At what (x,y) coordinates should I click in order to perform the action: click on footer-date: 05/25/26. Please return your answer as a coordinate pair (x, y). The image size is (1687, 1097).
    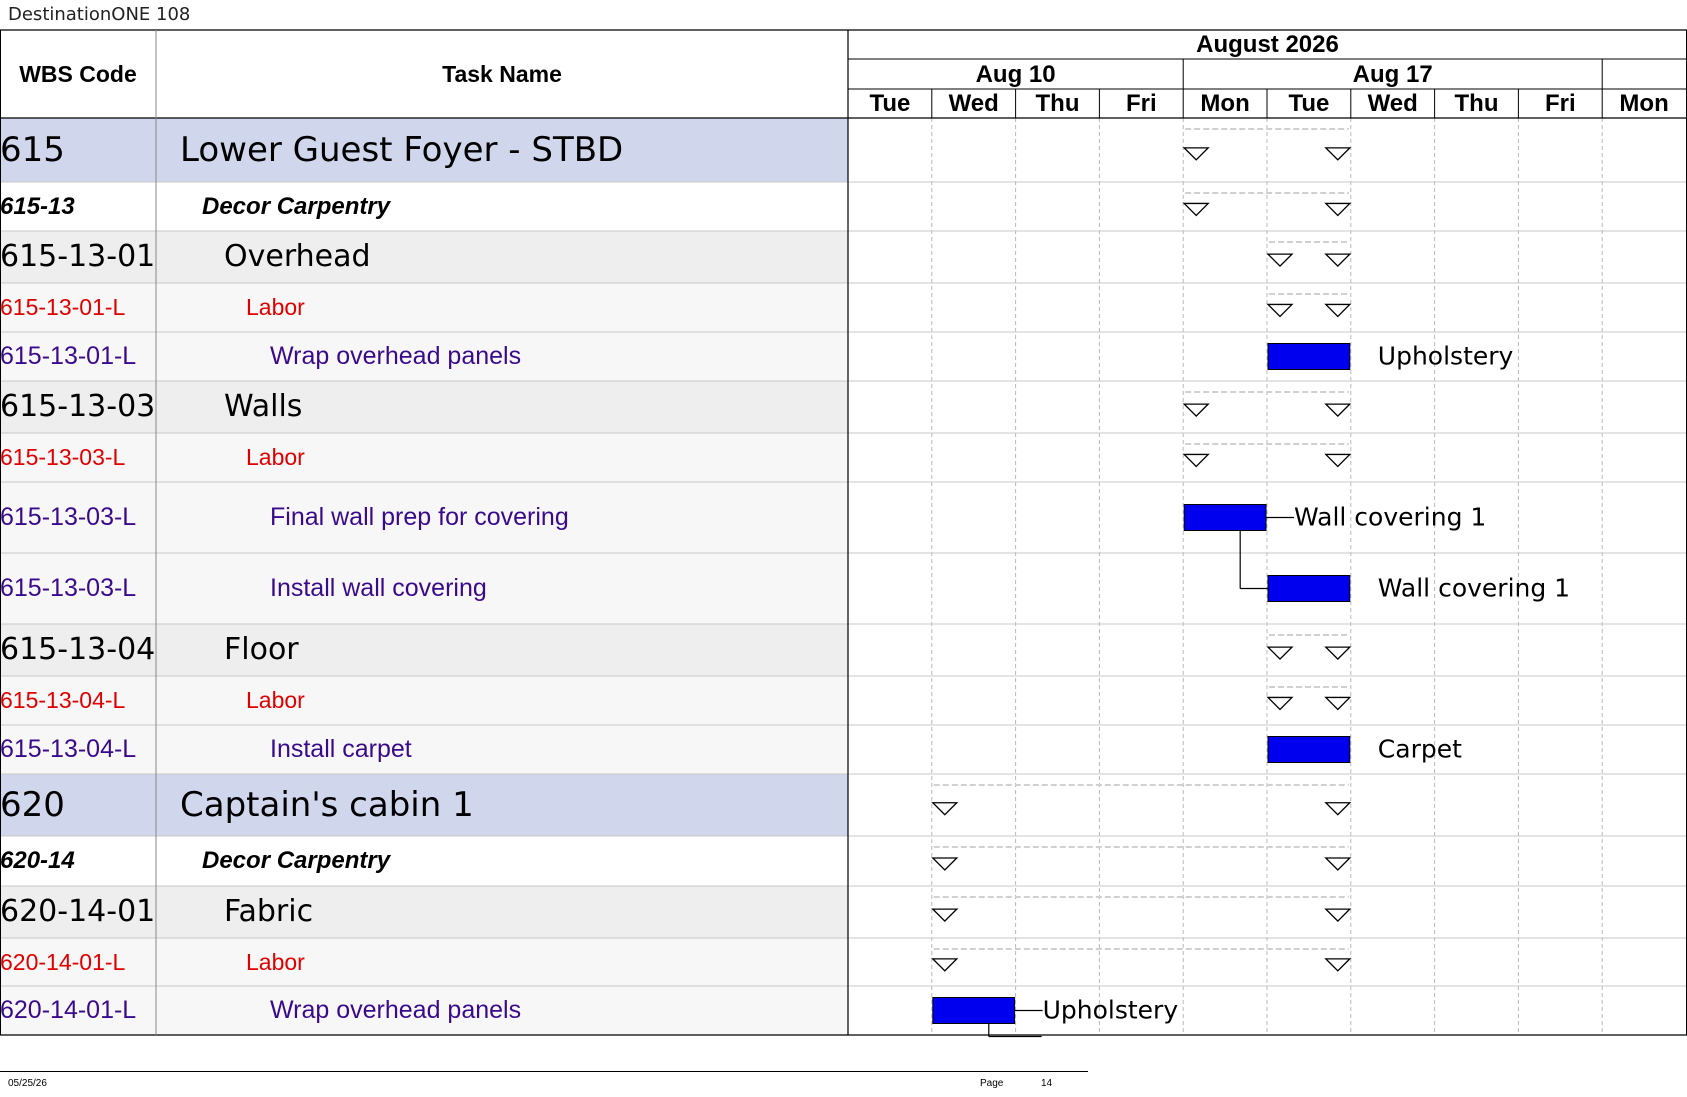
    Looking at the image, I should click on (27, 1083).